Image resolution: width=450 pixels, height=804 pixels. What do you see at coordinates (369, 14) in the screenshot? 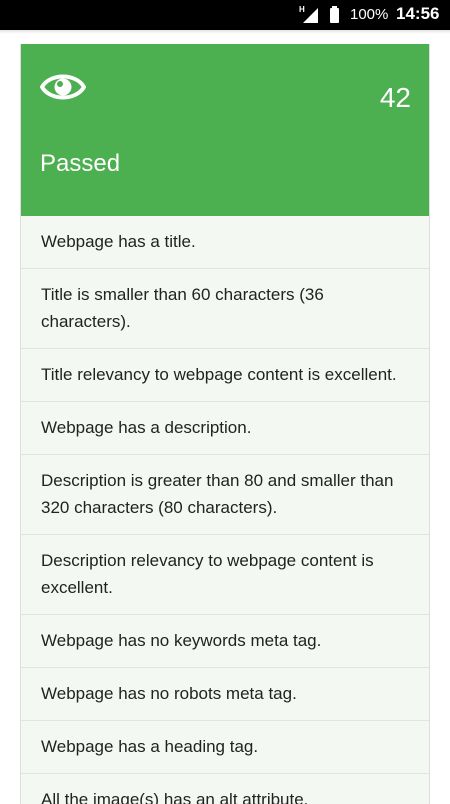
I see `battery-percent: 100%` at bounding box center [369, 14].